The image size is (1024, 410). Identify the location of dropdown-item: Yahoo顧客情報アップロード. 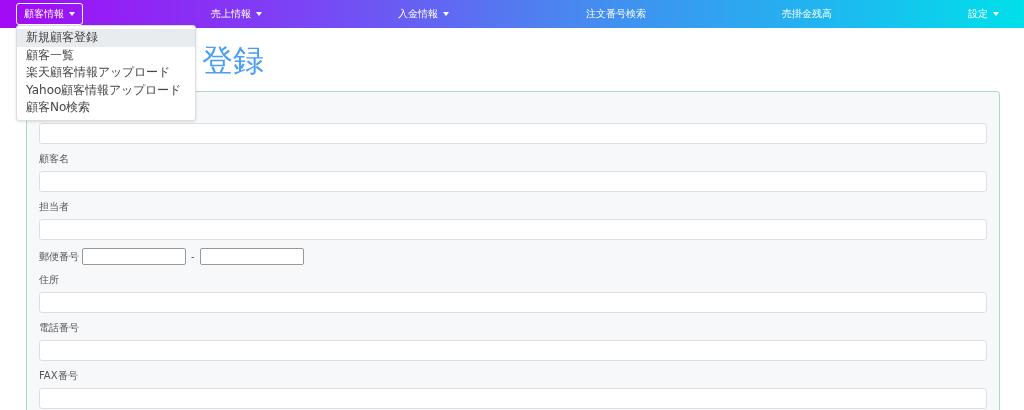
(106, 90).